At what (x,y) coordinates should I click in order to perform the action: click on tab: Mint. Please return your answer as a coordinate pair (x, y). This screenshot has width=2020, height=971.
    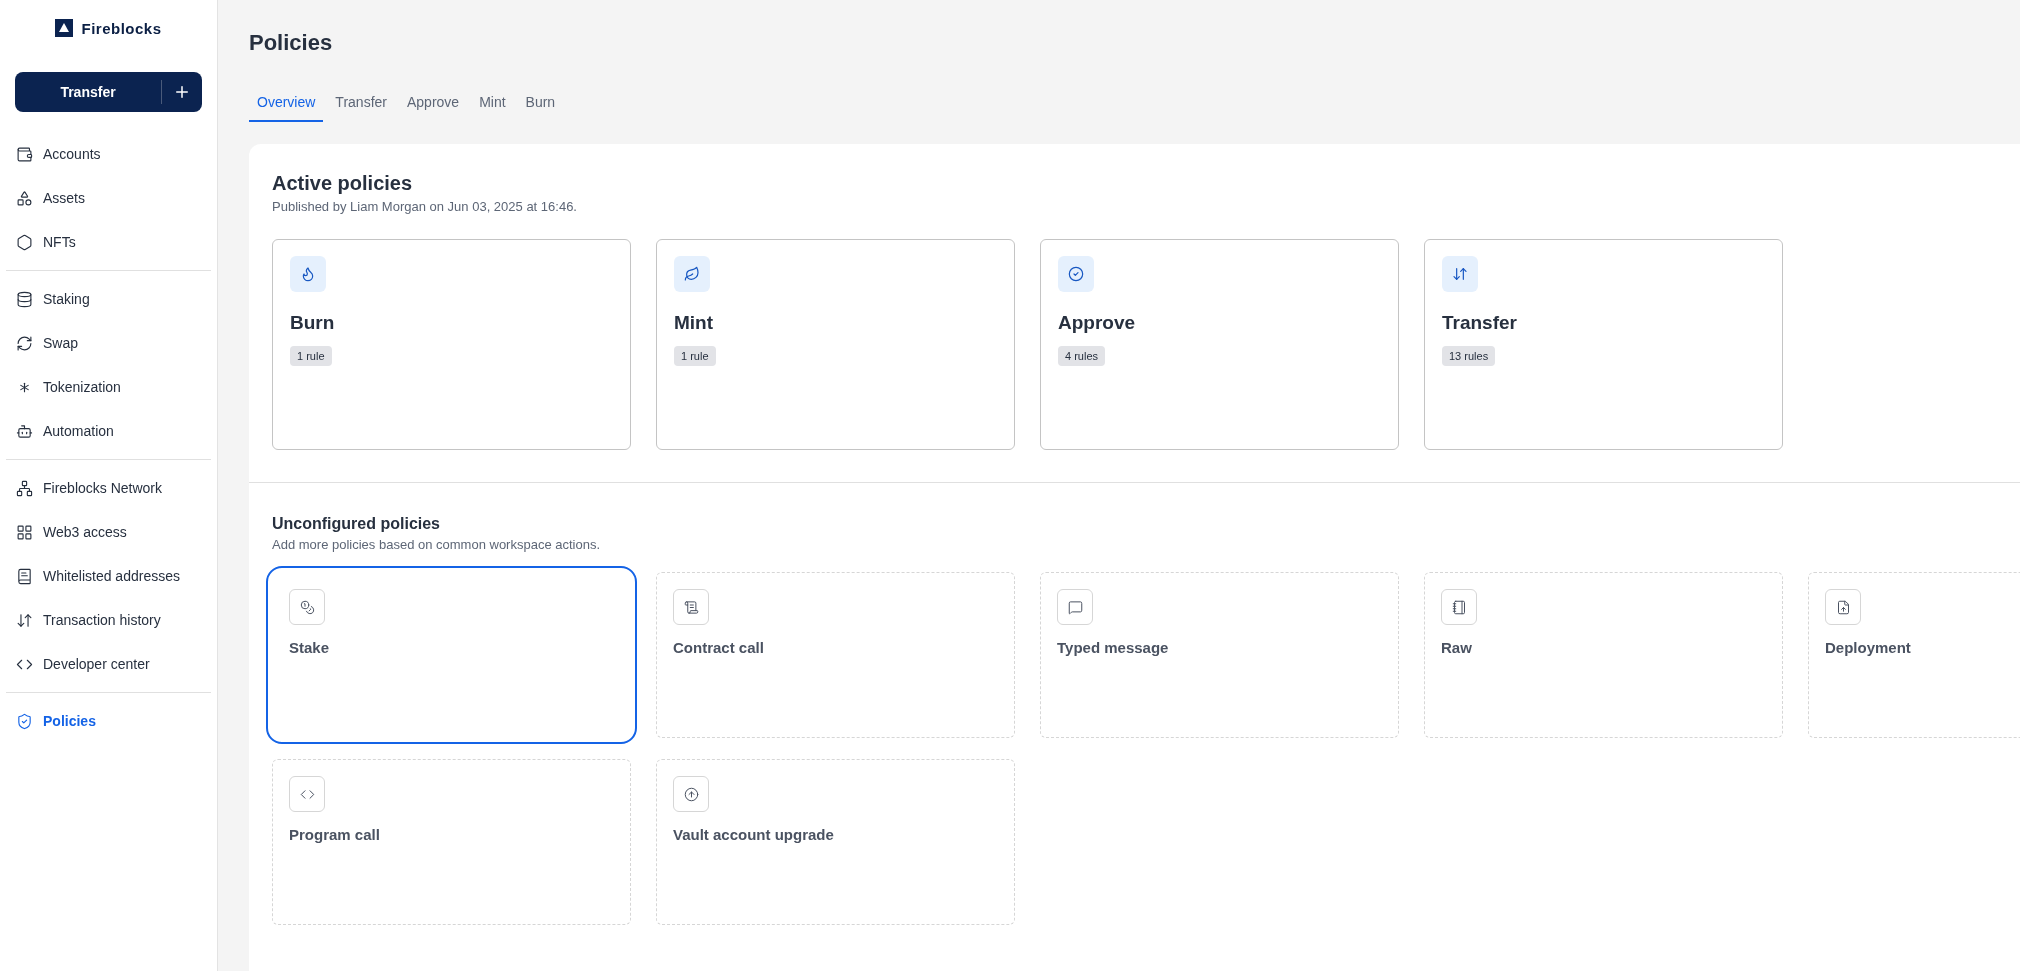
    Looking at the image, I should click on (492, 105).